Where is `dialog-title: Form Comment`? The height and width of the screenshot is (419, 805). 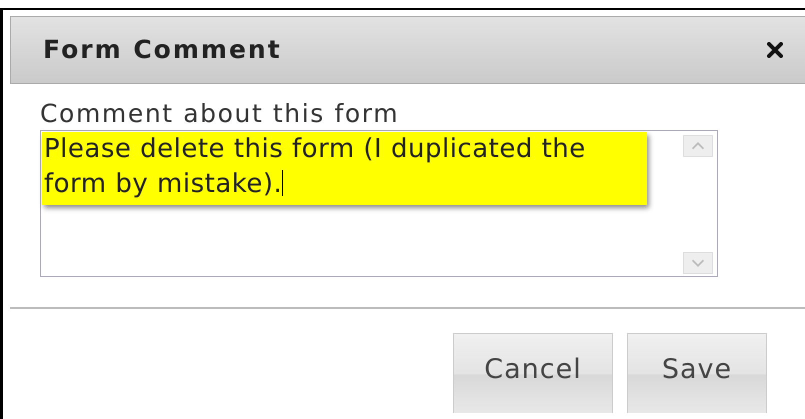
dialog-title: Form Comment is located at coordinates (162, 50).